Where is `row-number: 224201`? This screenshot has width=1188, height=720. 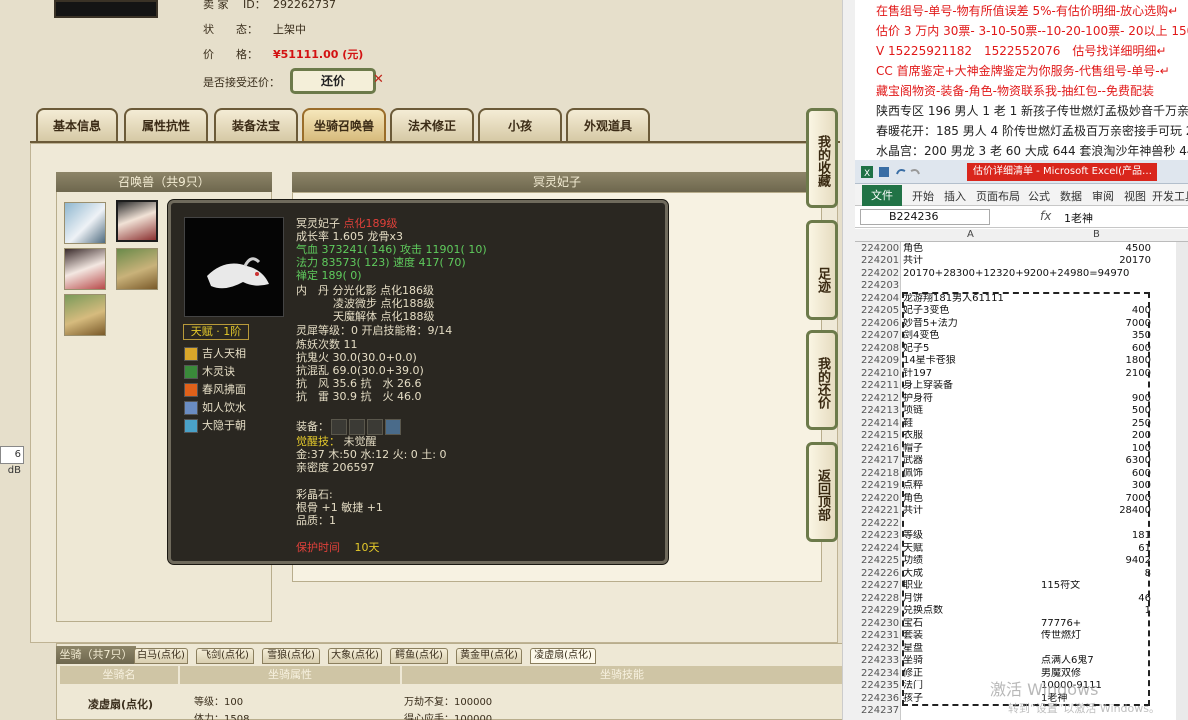 row-number: 224201 is located at coordinates (883, 261).